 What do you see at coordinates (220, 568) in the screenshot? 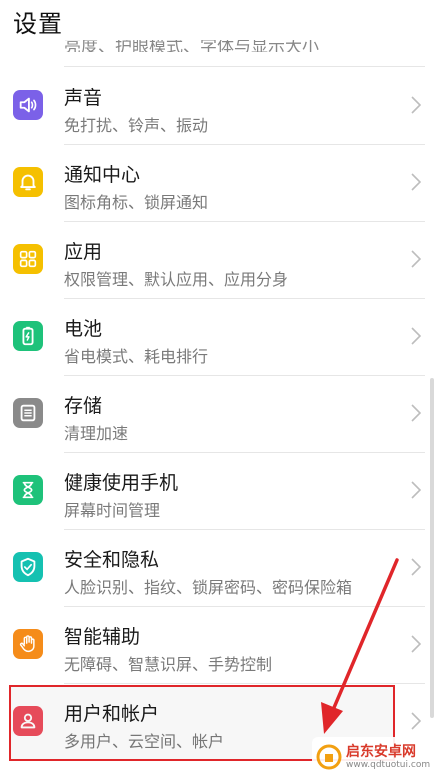
I see `settings-item-security-privacy: 安全和隐私 人脸识别、指纹、锁屏密码、密码保险箱` at bounding box center [220, 568].